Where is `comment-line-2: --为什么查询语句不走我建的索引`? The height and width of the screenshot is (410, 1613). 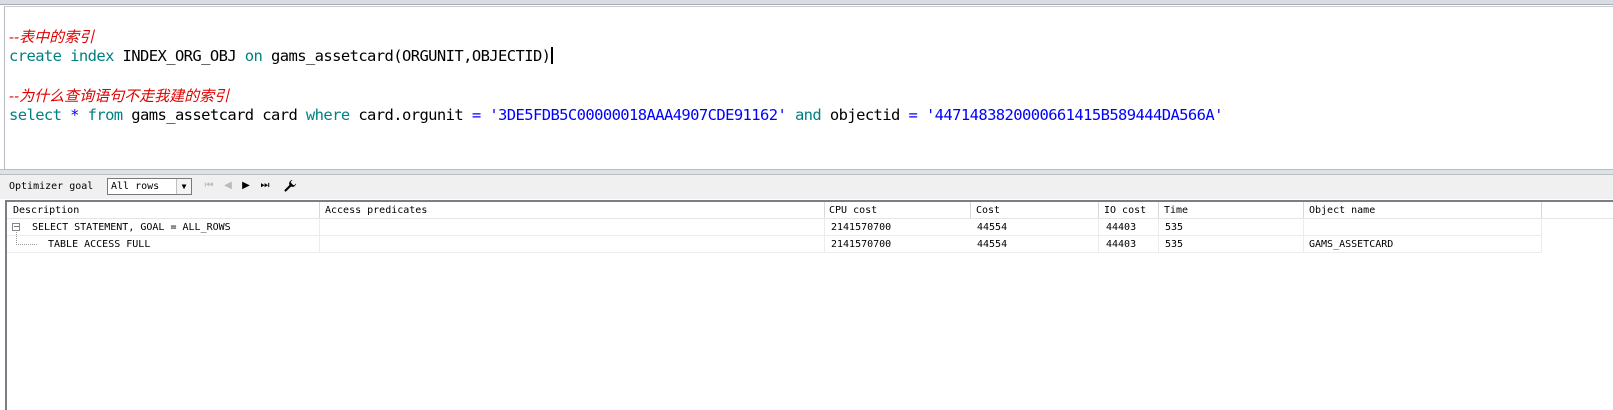
comment-line-2: --为什么查询语句不走我建的索引 is located at coordinates (119, 96).